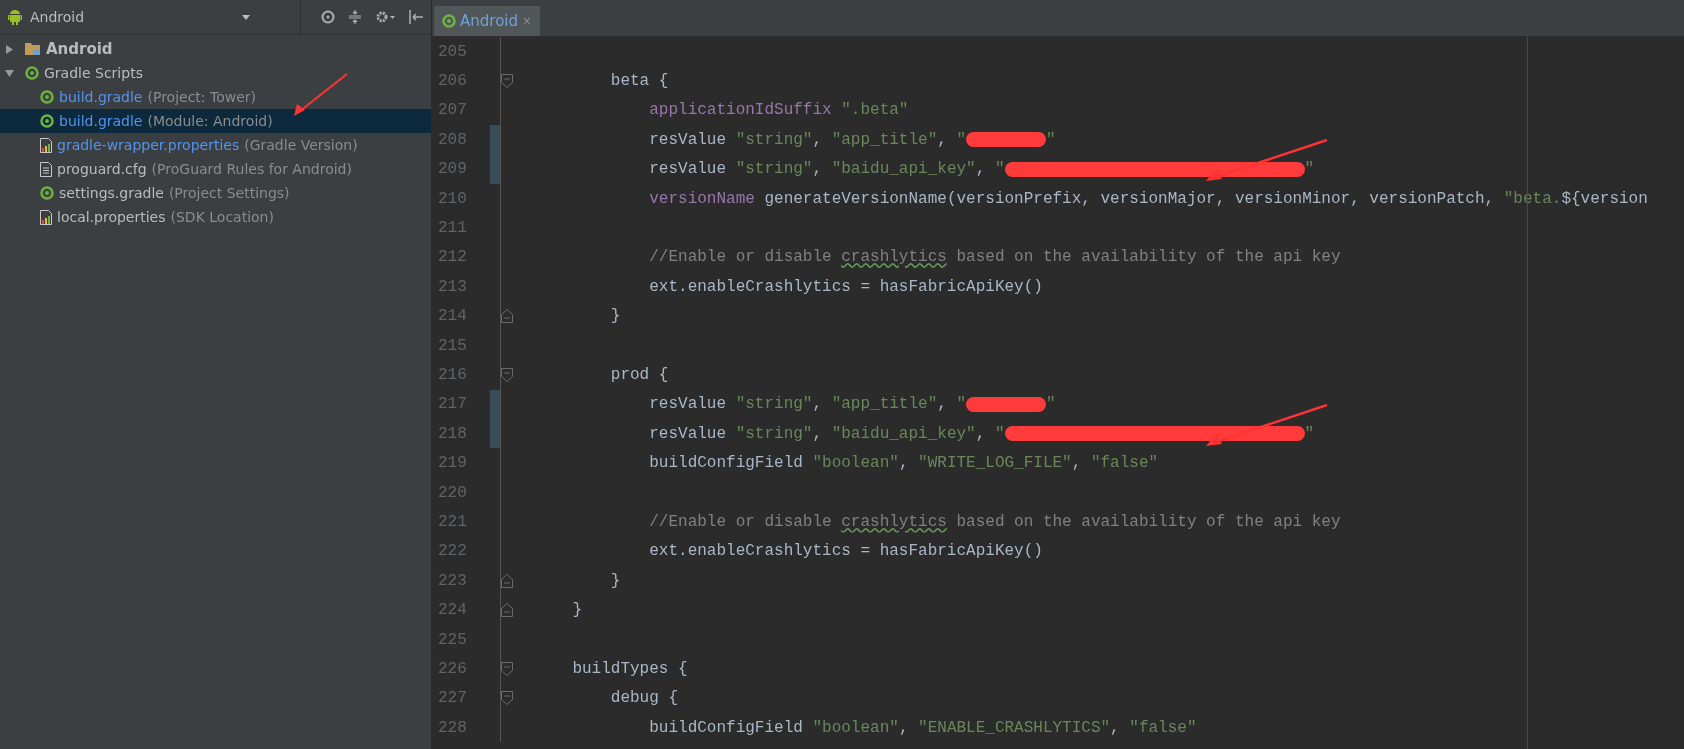 The width and height of the screenshot is (1684, 749). Describe the element at coordinates (778, 110) in the screenshot. I see `code-line: applicationIdSuffix ".beta"` at that location.